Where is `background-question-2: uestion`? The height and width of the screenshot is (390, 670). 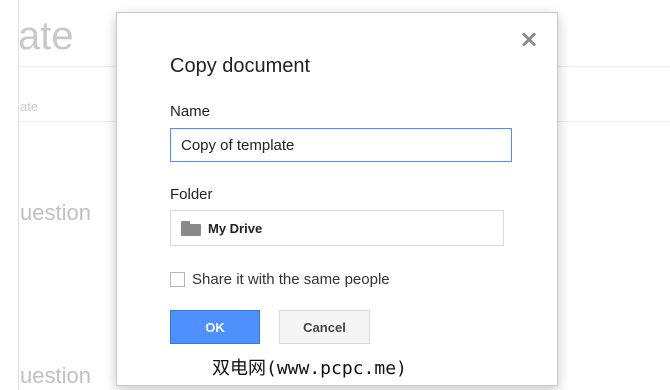 background-question-2: uestion is located at coordinates (55, 375).